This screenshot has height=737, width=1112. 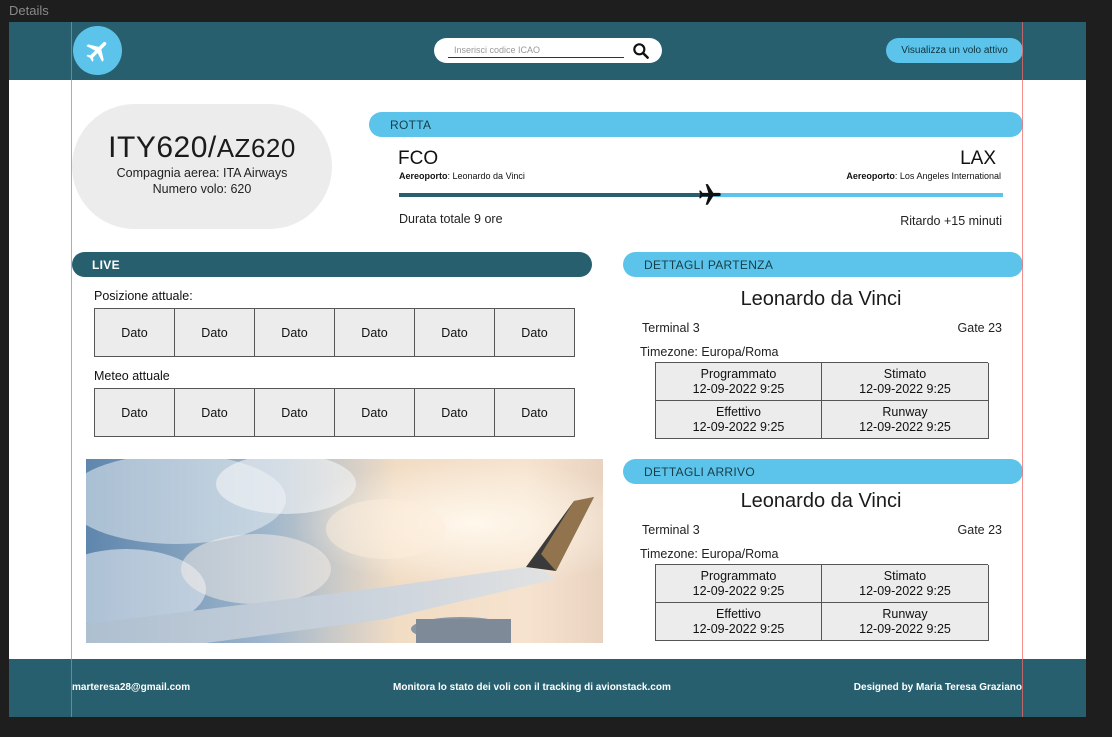 I want to click on arrival-header: DETTAGLI ARRIVO, so click(x=823, y=471).